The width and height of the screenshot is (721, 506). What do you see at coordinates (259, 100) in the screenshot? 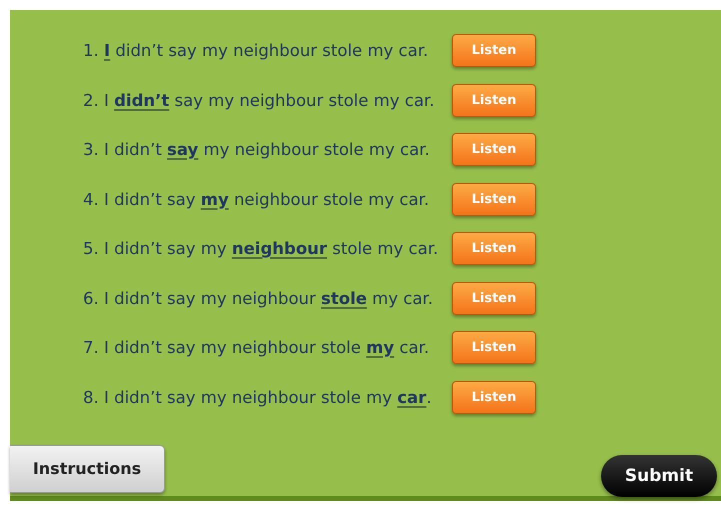
I see `sentence-text: 2. I didn’t say my neighbour stole my car.` at bounding box center [259, 100].